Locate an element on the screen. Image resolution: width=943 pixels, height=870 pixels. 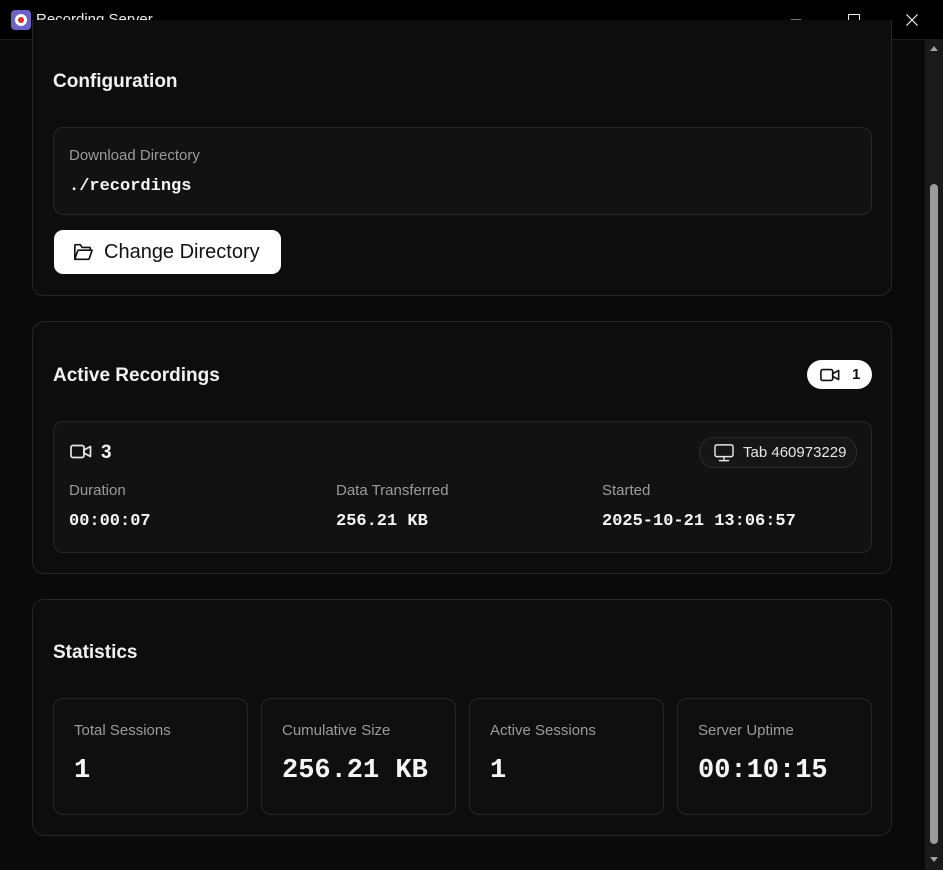
recording-id: 3 is located at coordinates (106, 452).